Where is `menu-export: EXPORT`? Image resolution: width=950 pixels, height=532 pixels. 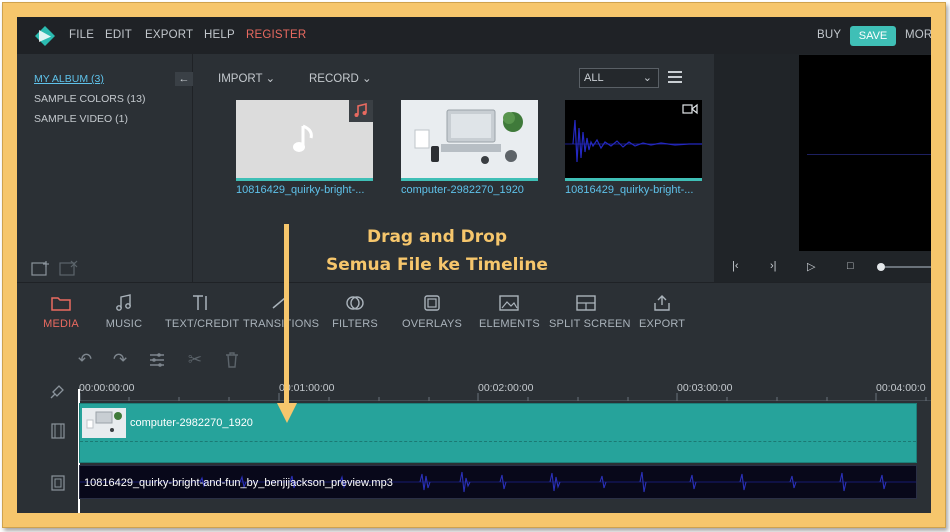
menu-export: EXPORT is located at coordinates (169, 35).